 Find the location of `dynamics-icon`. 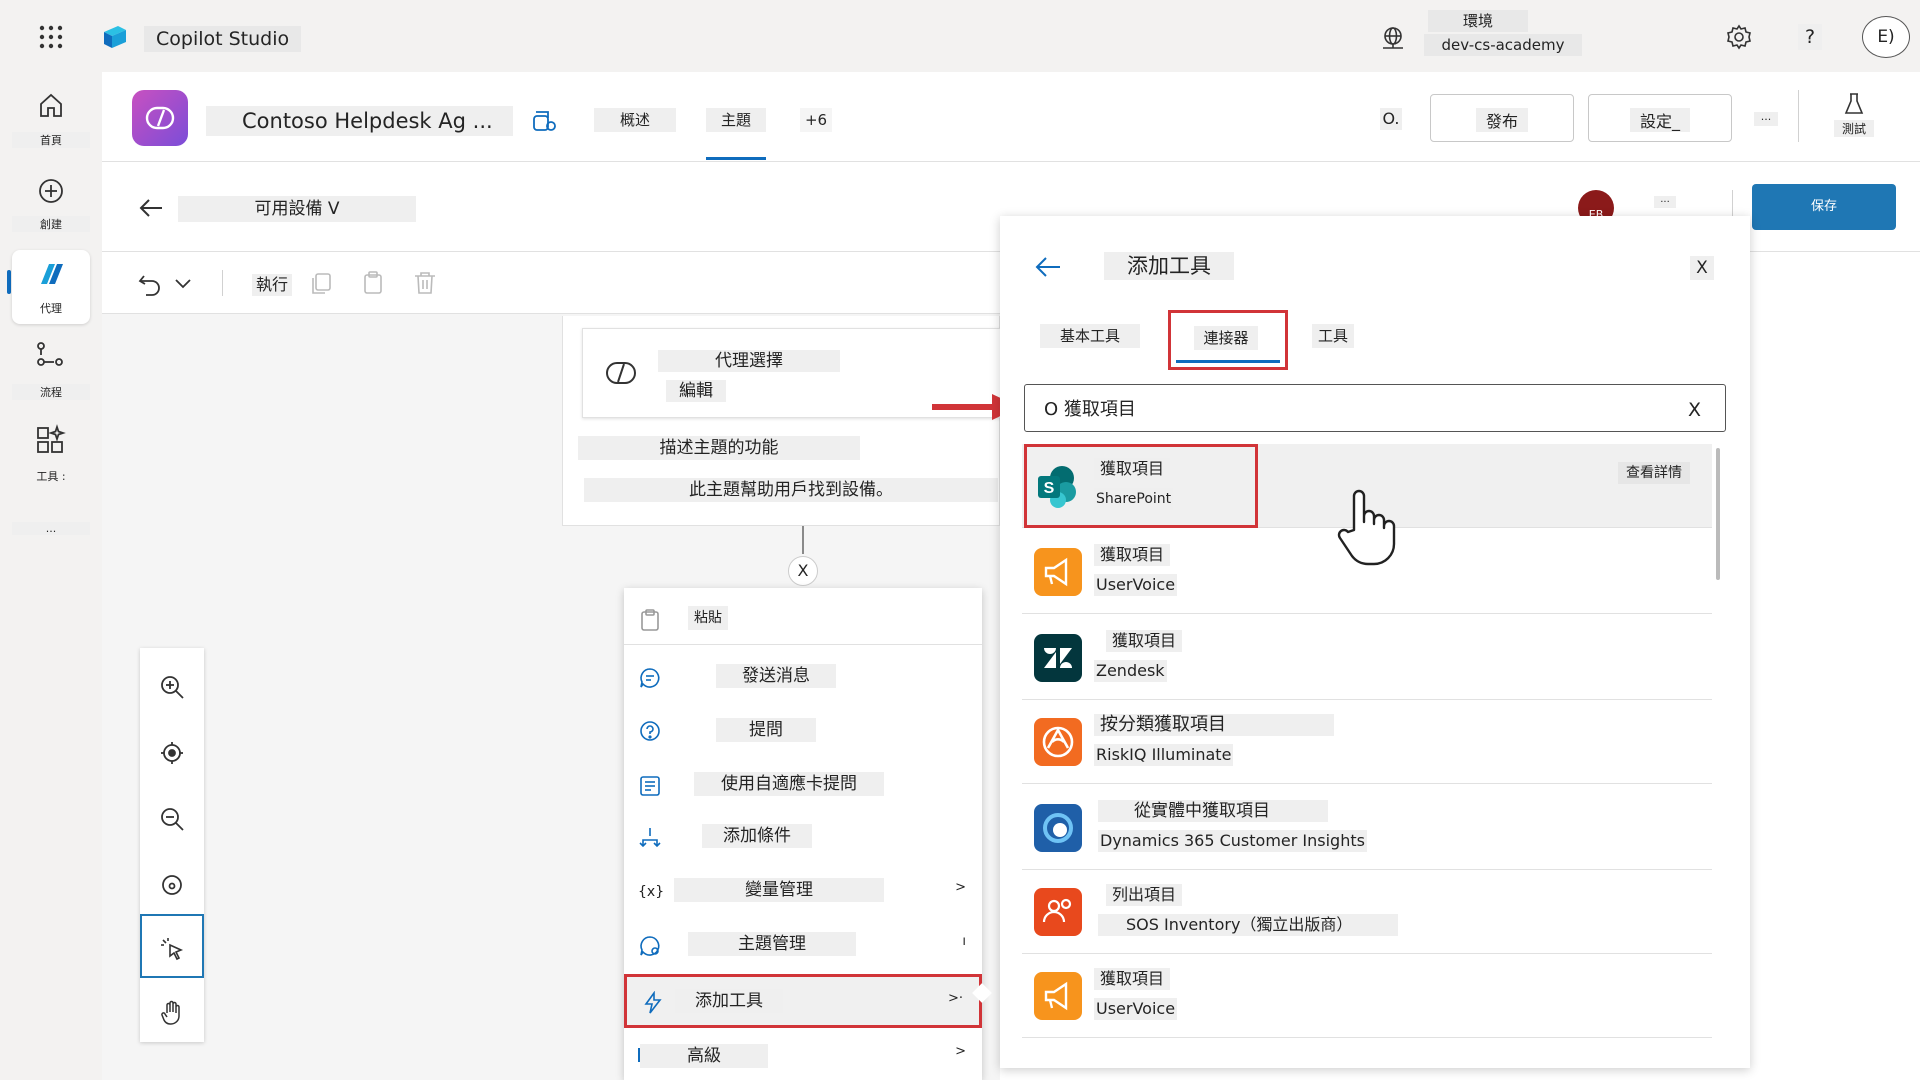

dynamics-icon is located at coordinates (1058, 828).